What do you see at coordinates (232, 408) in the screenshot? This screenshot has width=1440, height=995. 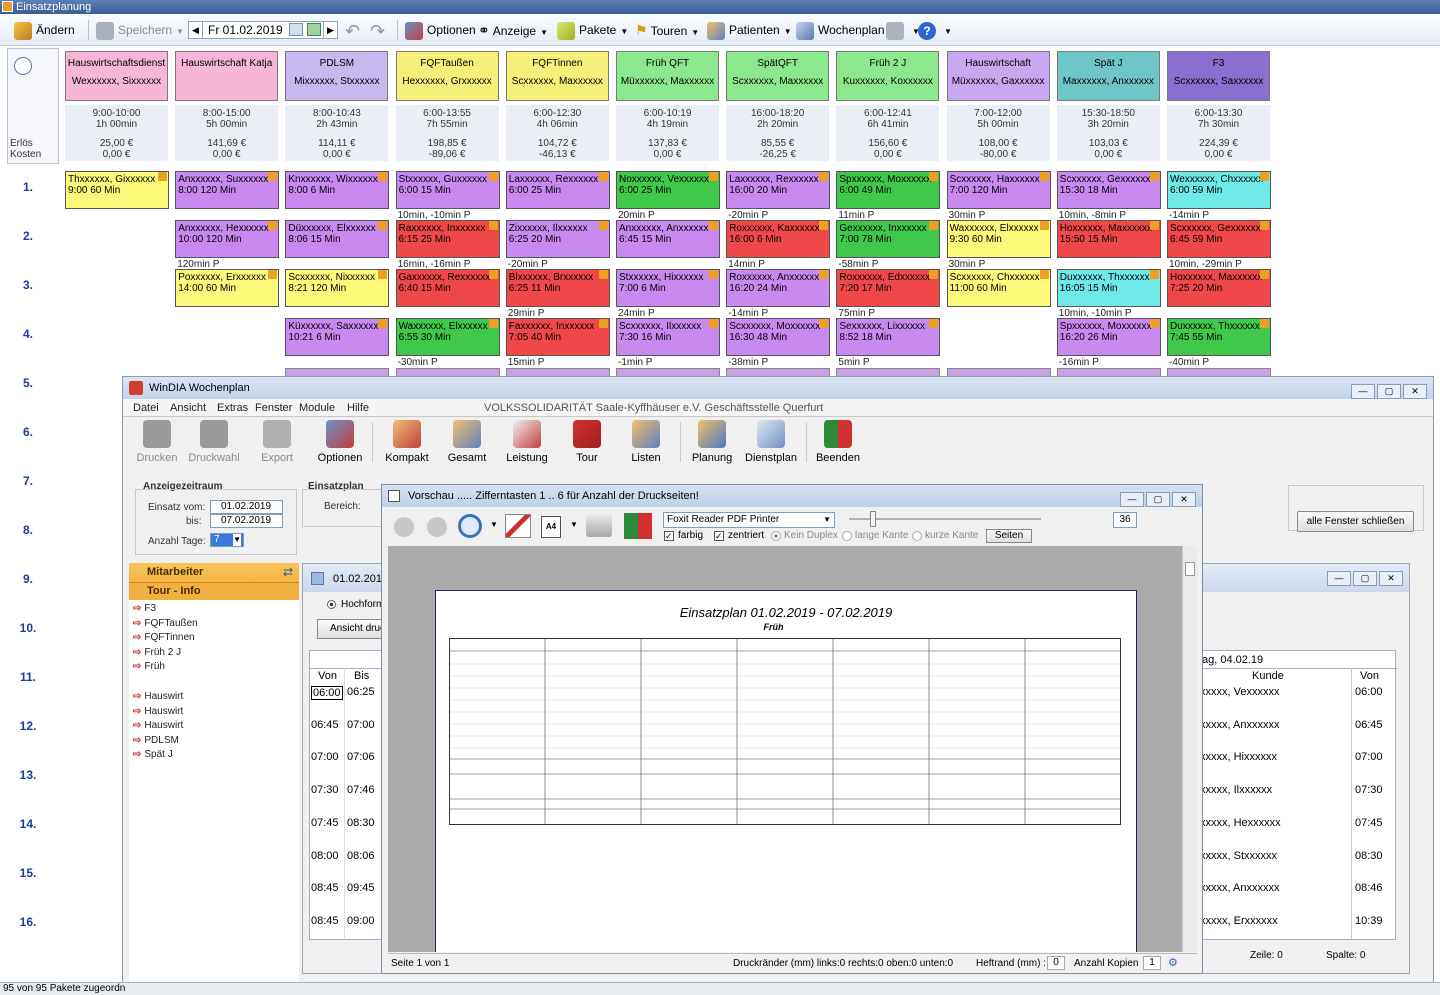 I see `menu-extras: Extras` at bounding box center [232, 408].